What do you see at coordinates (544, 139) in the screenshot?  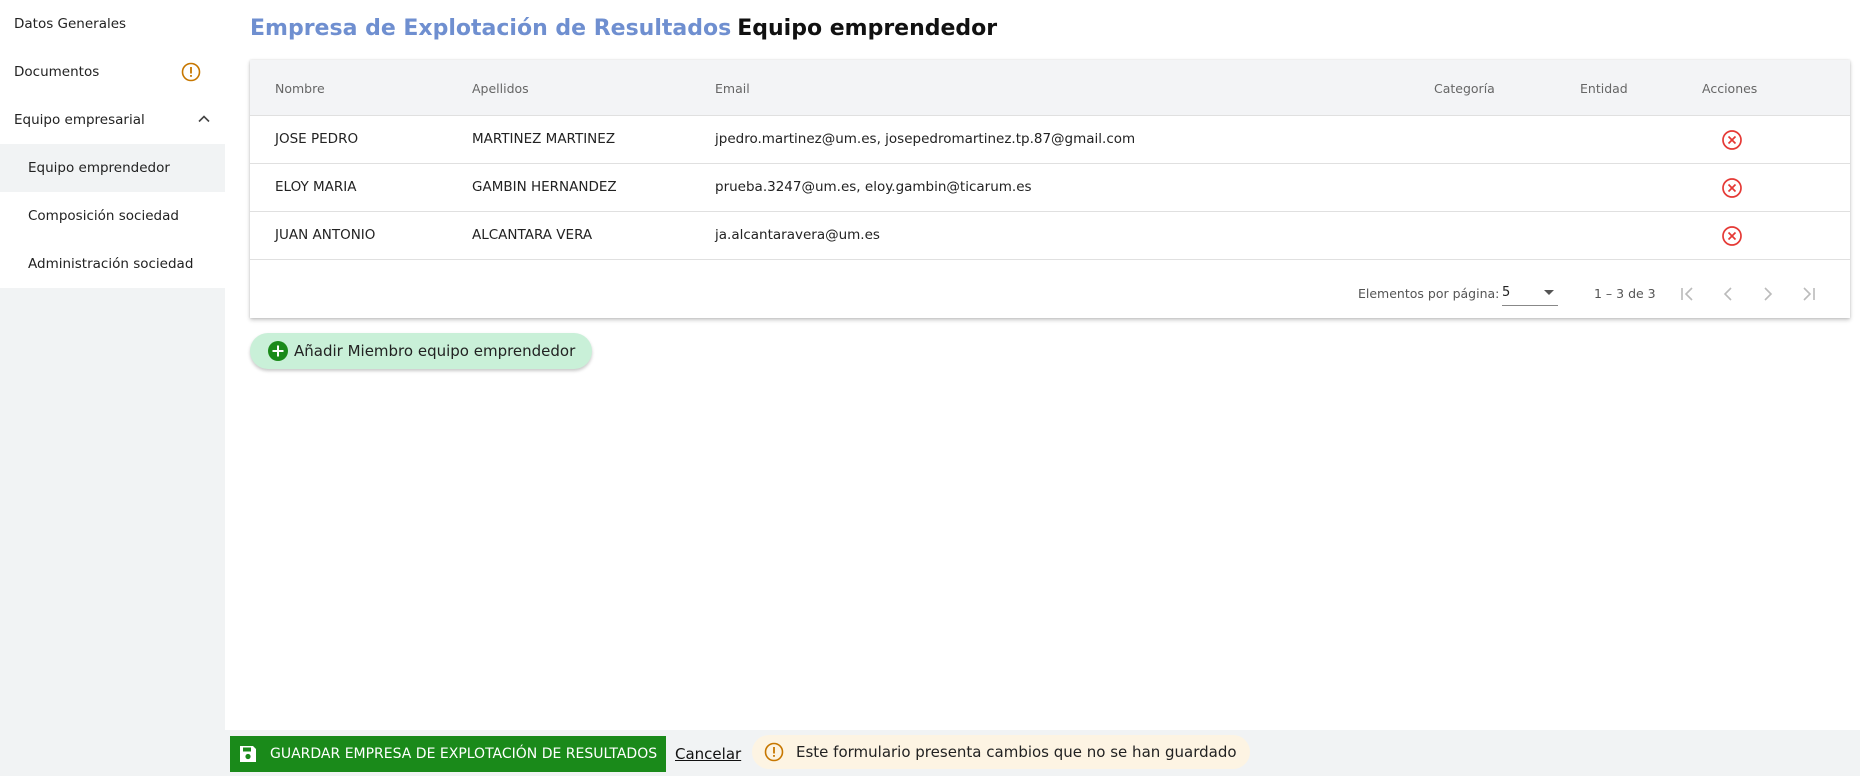 I see `cell-apellidos: MARTINEZ MARTINEZ` at bounding box center [544, 139].